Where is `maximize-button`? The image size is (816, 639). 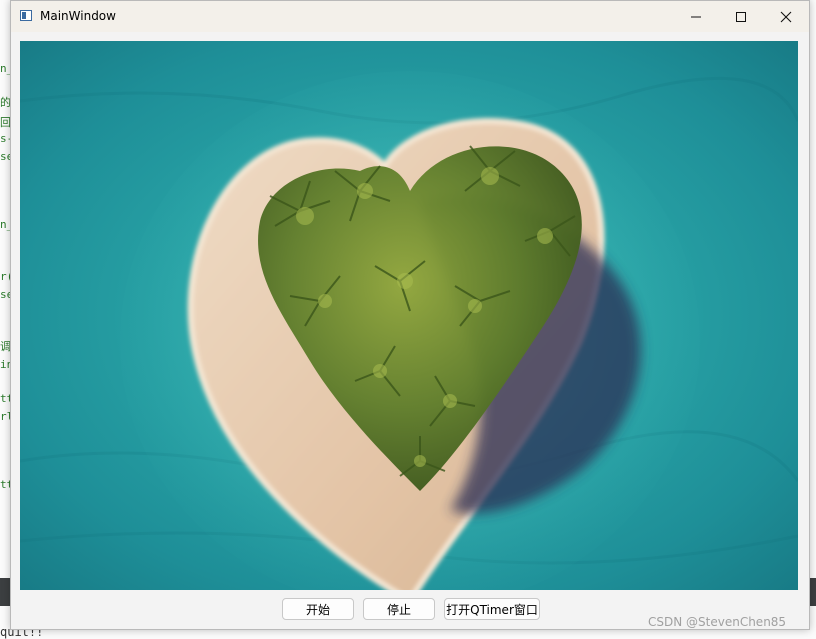 maximize-button is located at coordinates (741, 16).